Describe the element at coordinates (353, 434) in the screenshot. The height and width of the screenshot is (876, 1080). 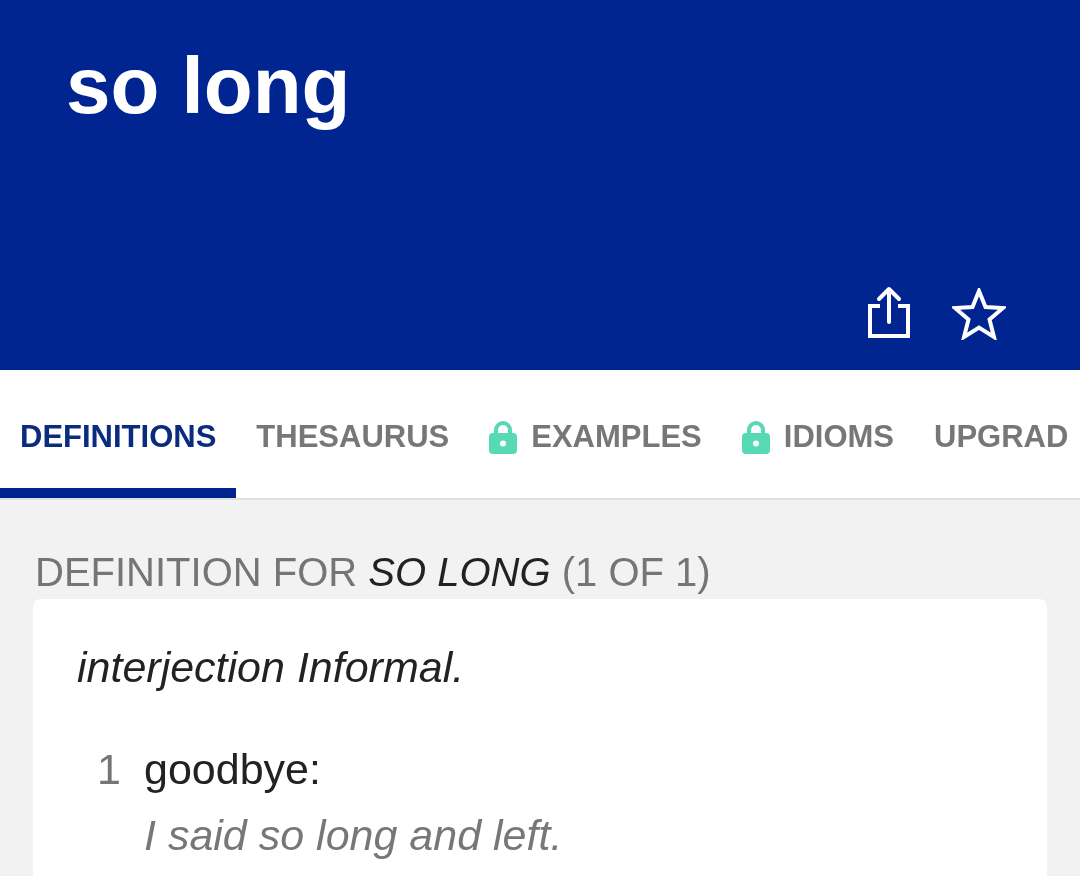
I see `tab: THESAURUS` at that location.